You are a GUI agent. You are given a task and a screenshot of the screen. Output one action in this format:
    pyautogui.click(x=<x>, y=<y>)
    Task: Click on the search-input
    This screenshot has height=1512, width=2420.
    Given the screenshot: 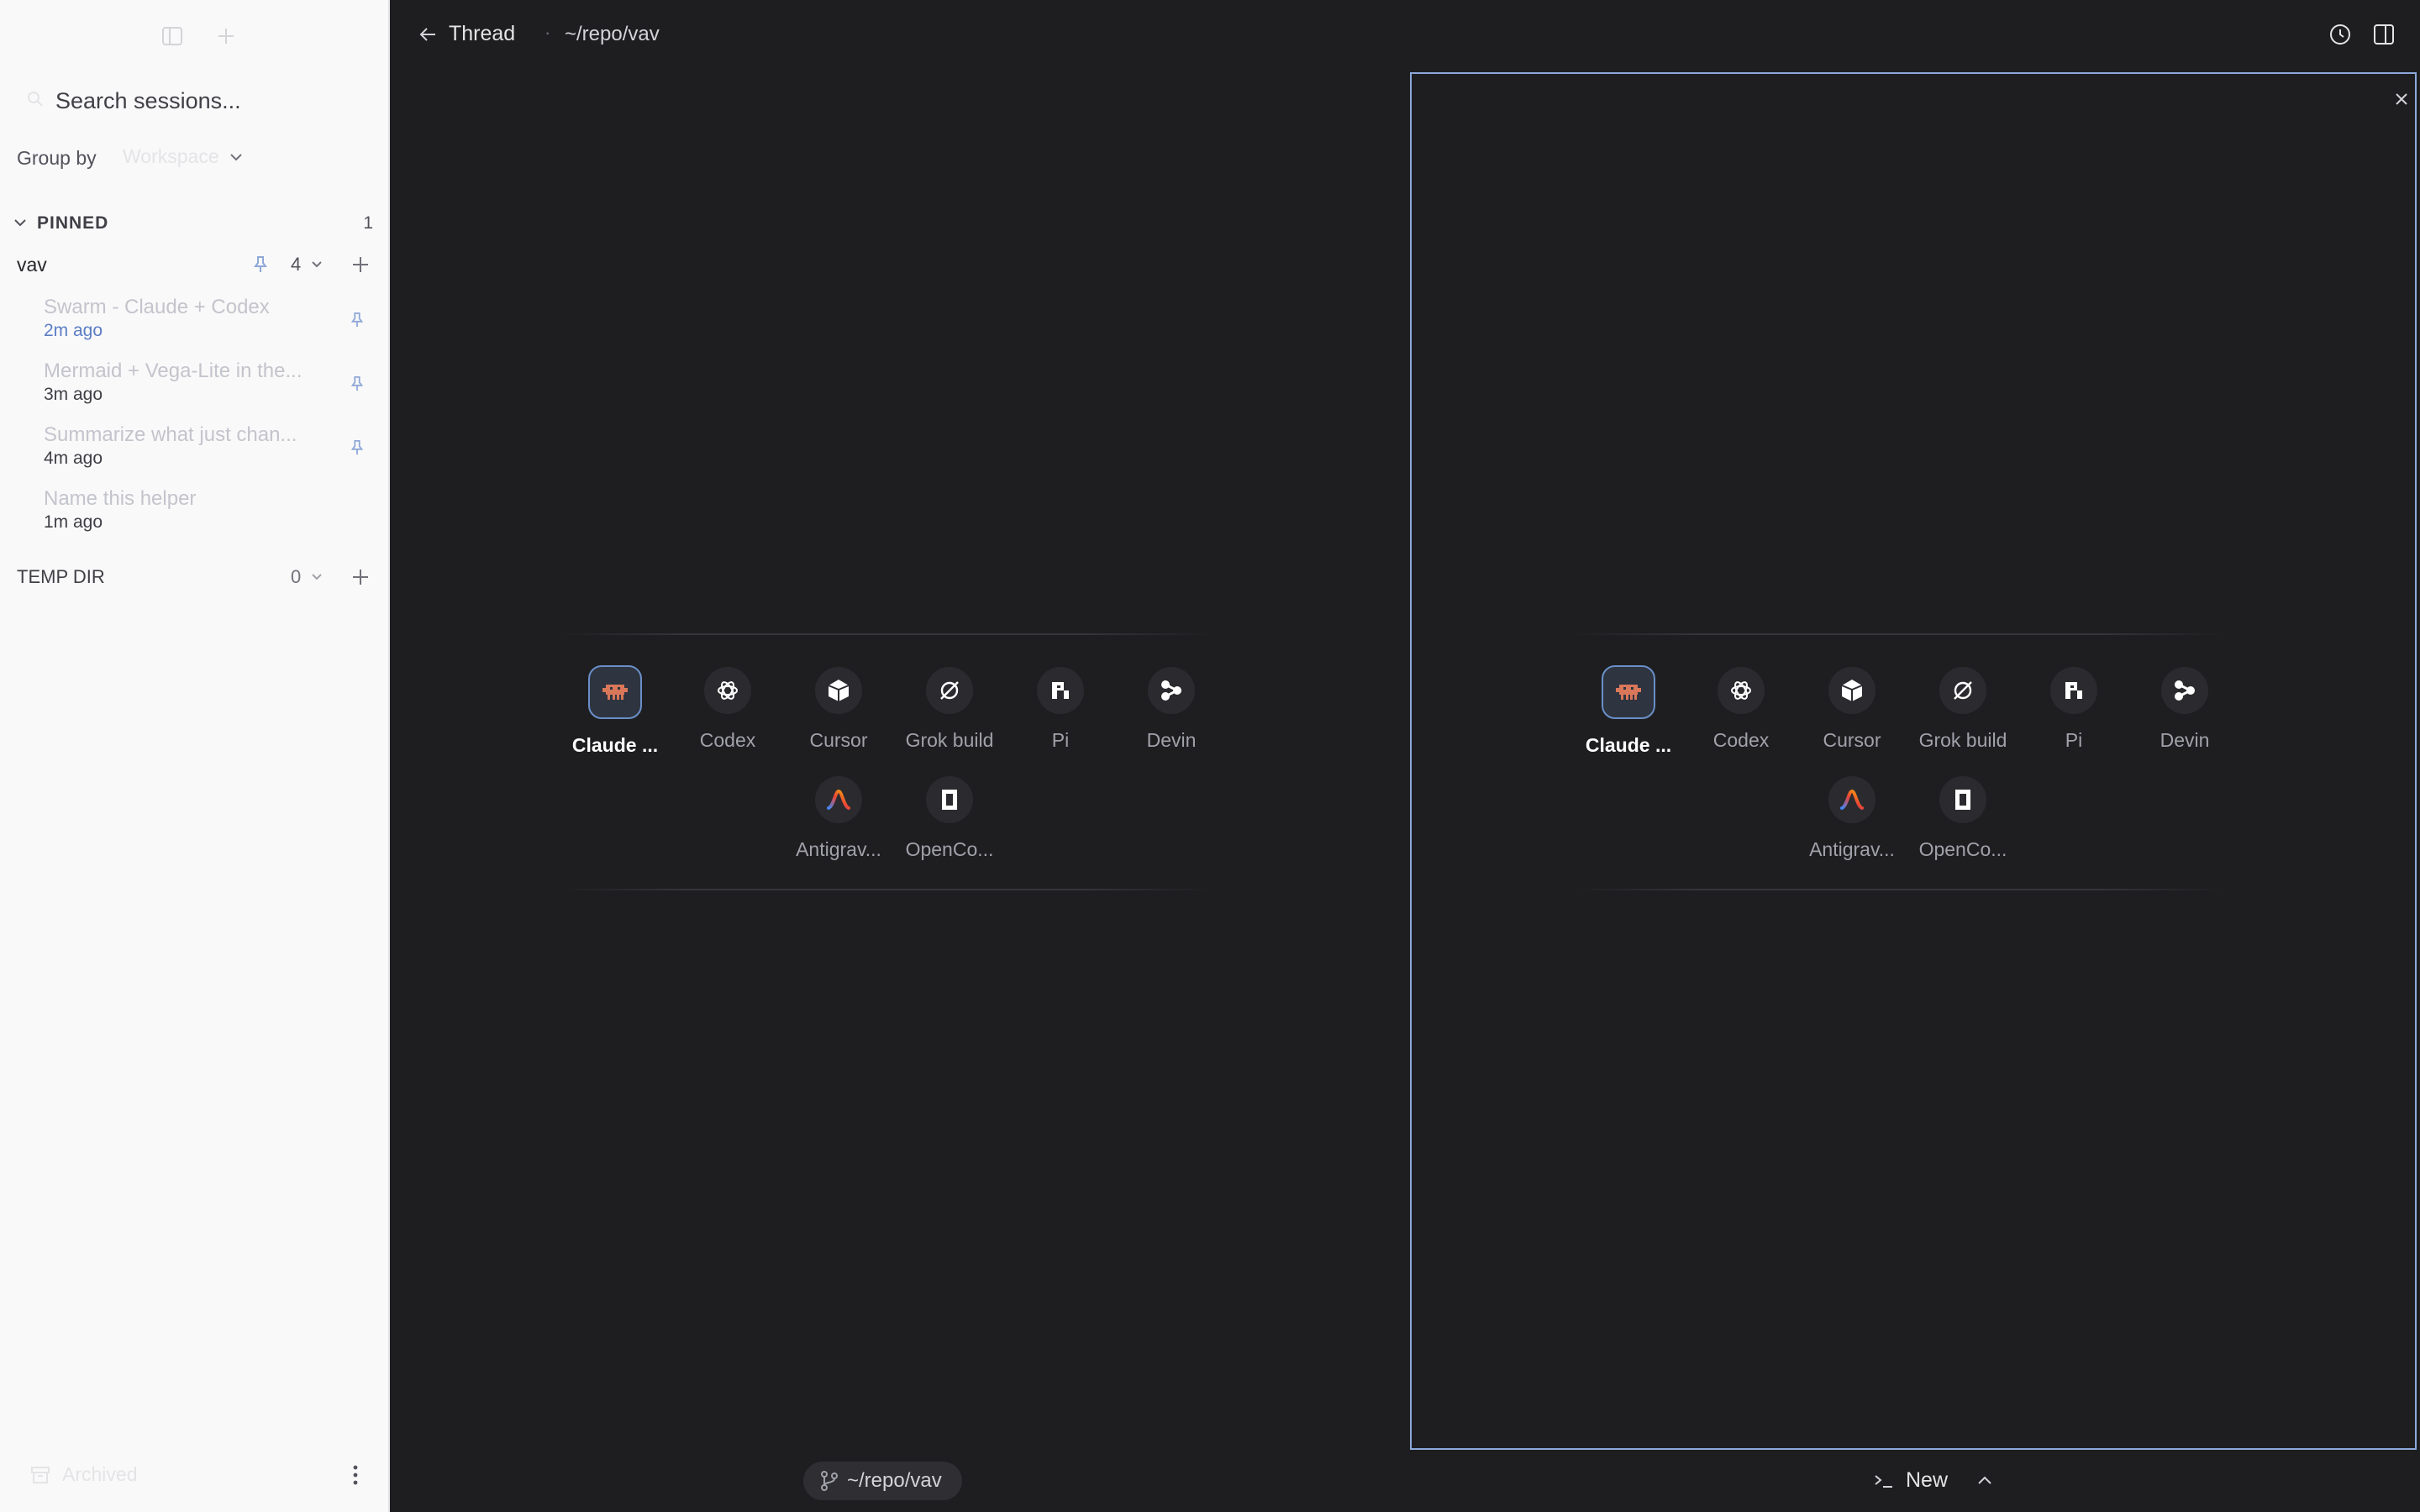 What is the action you would take?
    pyautogui.click(x=210, y=101)
    